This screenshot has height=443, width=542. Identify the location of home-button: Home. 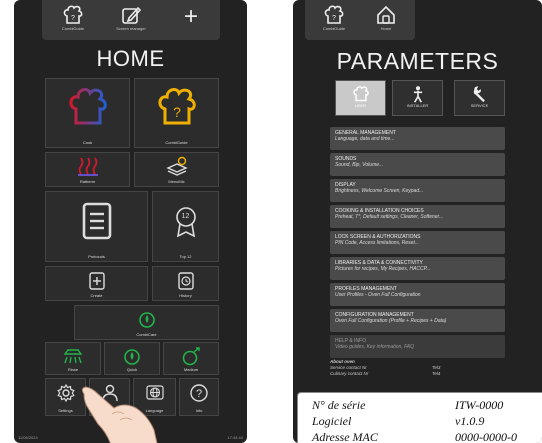
(386, 20).